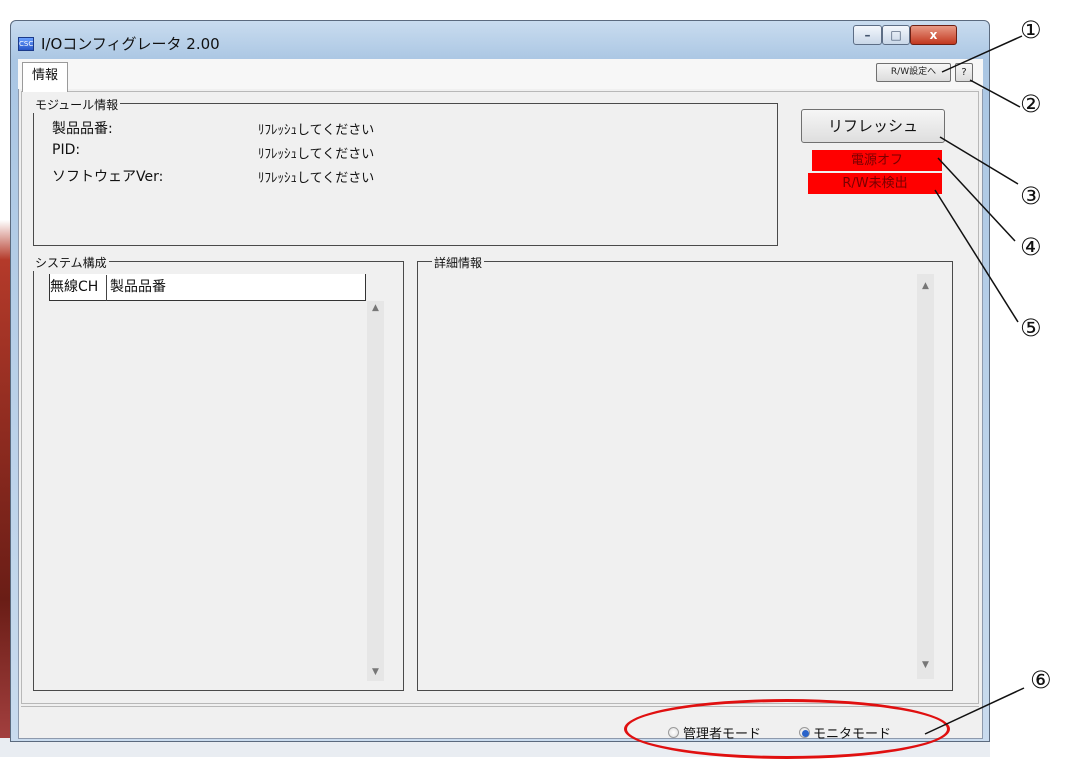 This screenshot has height=759, width=1065. I want to click on callout-4: ④, so click(1031, 247).